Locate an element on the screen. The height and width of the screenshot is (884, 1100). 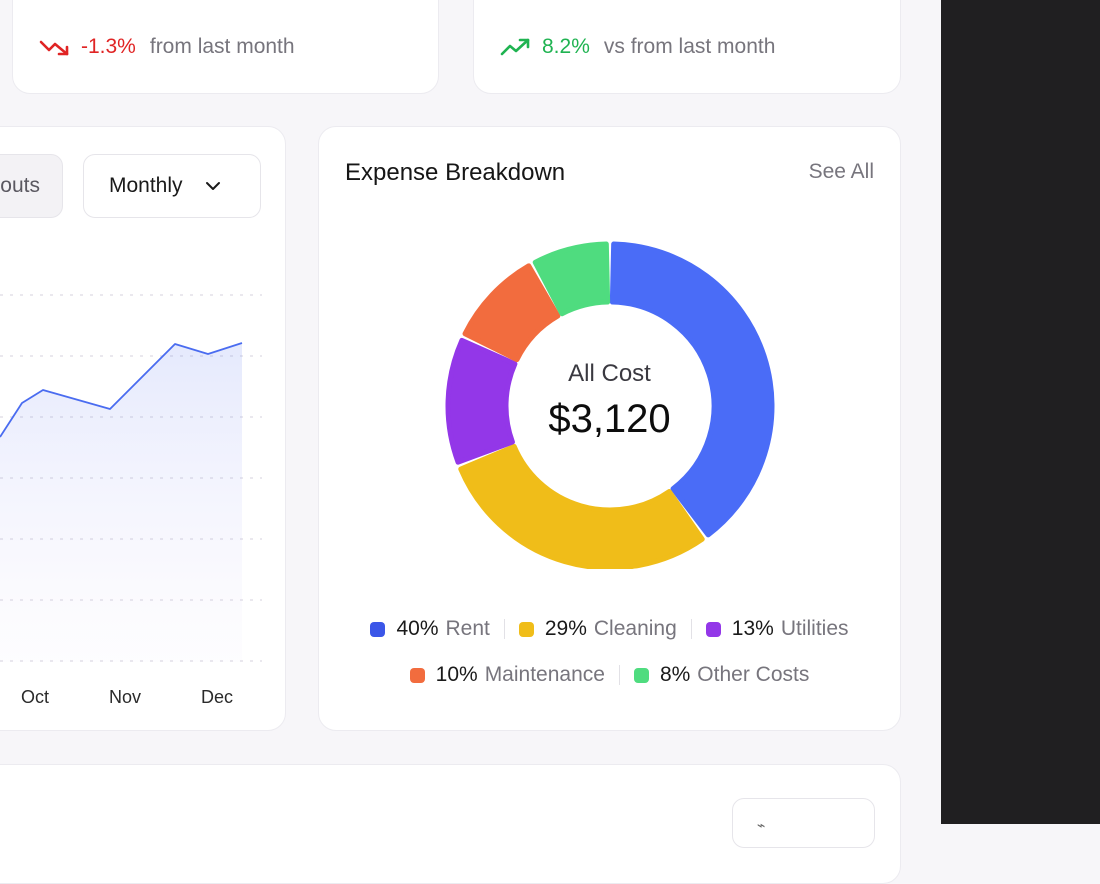
kpi-trend-row: -1.3% from last month is located at coordinates (167, 47).